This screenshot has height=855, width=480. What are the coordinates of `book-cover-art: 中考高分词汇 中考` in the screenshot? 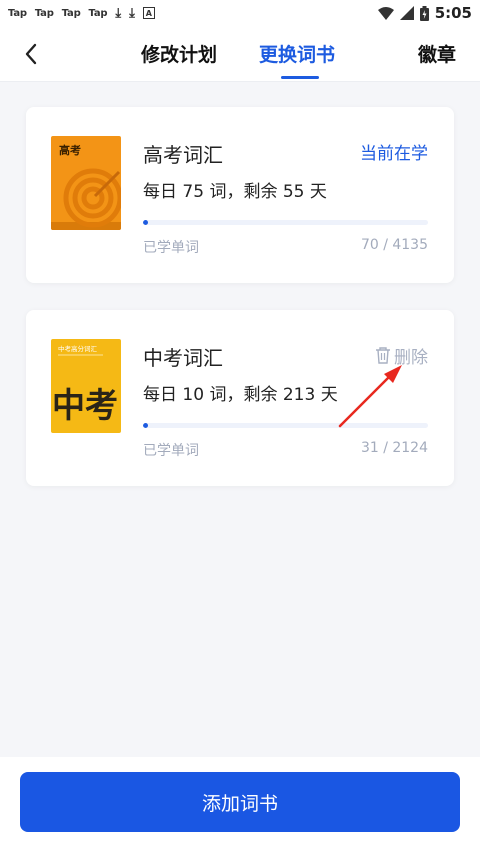 It's located at (86, 386).